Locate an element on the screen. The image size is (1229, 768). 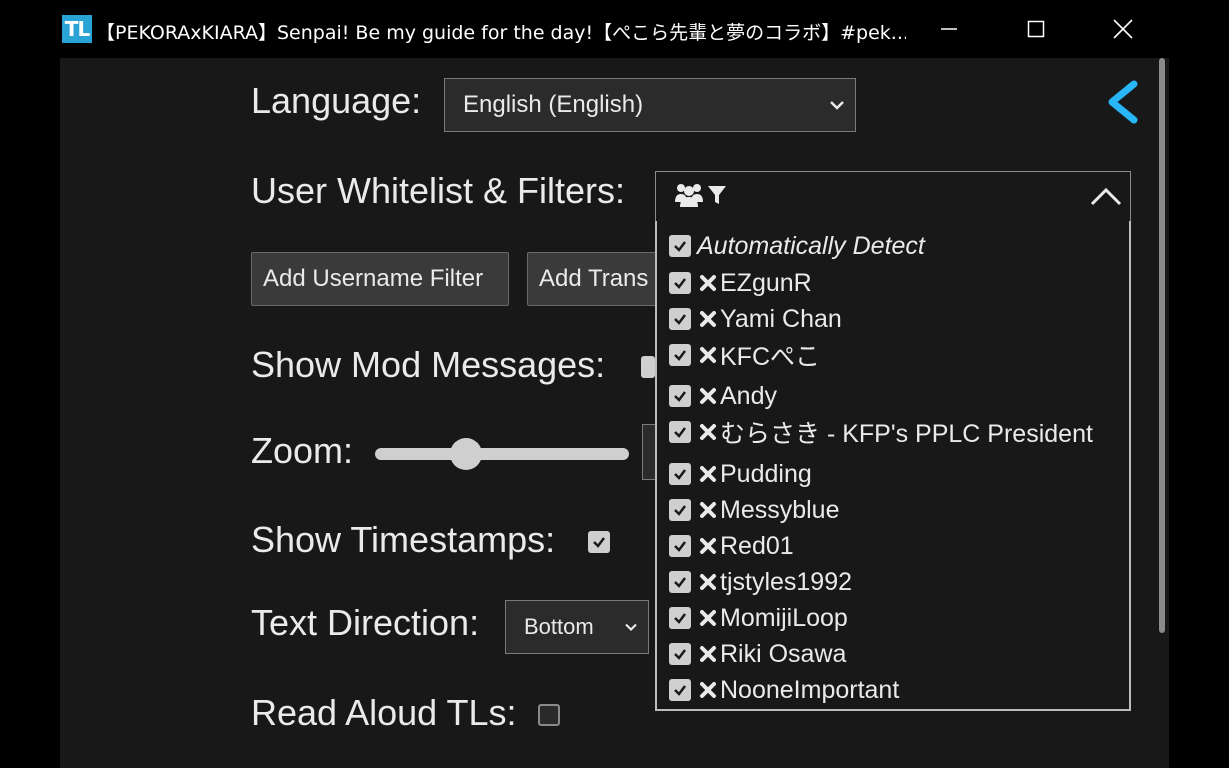
show-timestamps-label: Show Timestamps: is located at coordinates (403, 539).